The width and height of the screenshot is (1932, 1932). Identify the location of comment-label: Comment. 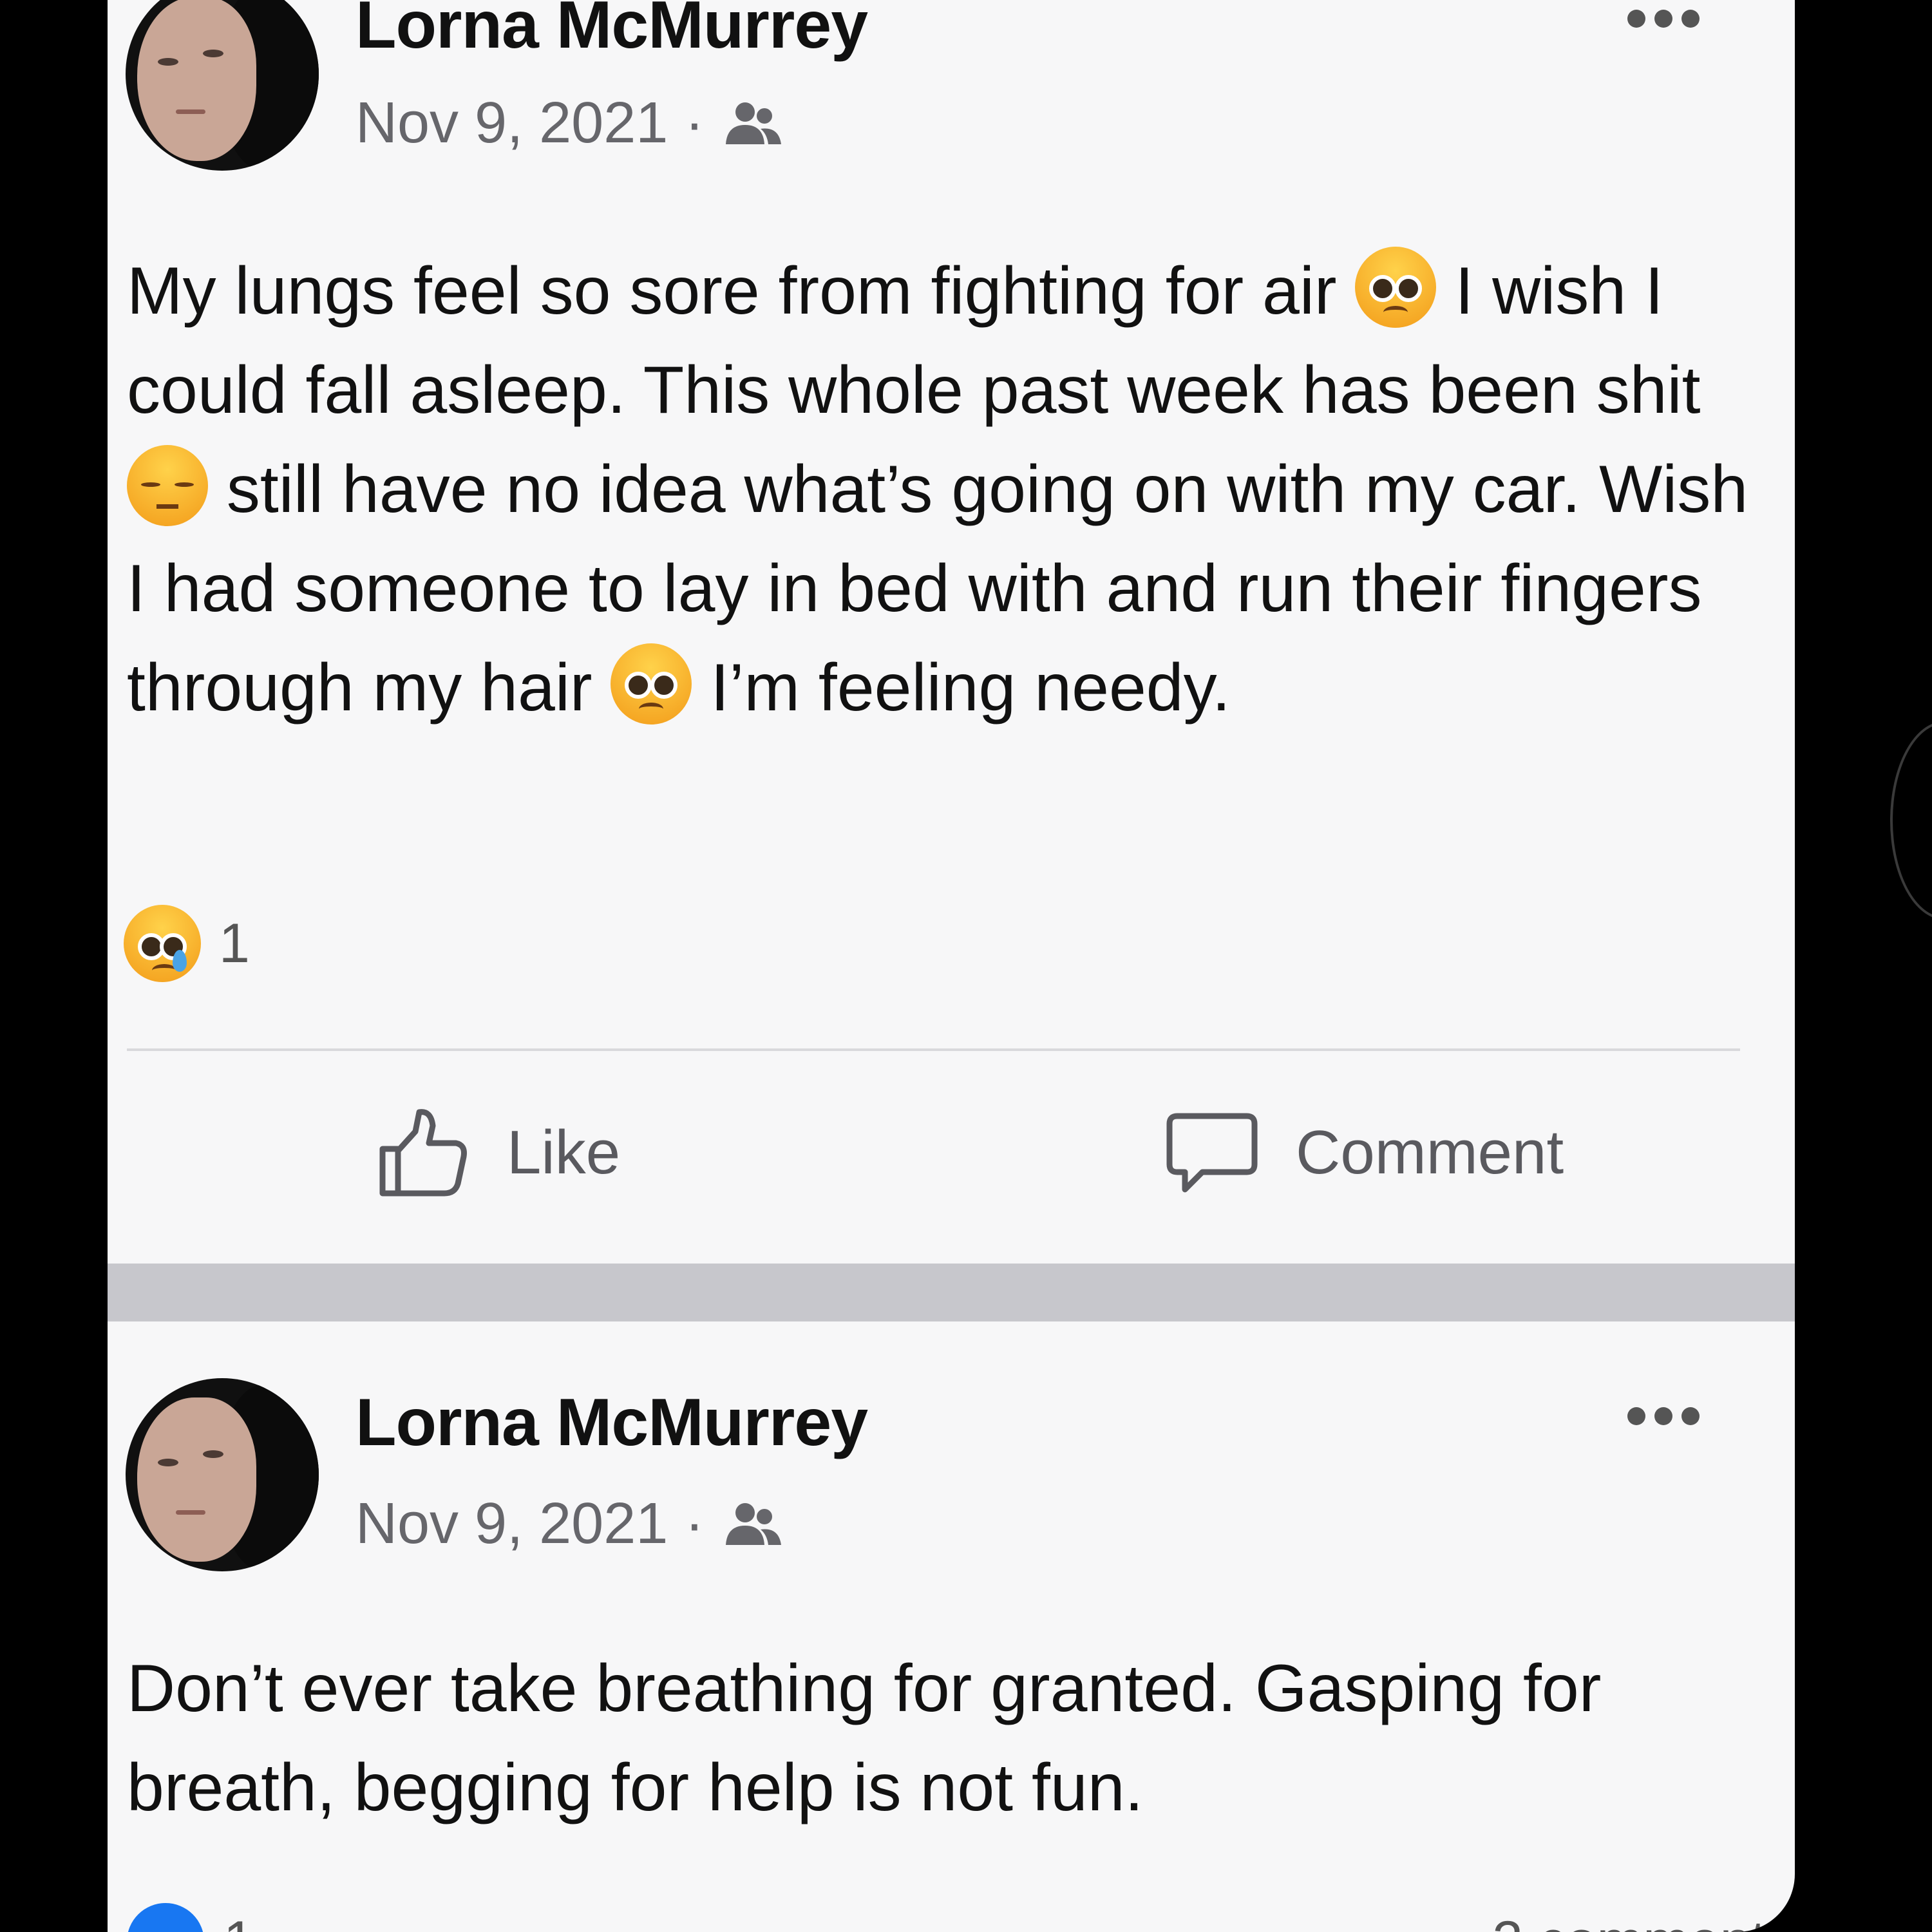
(1430, 1153).